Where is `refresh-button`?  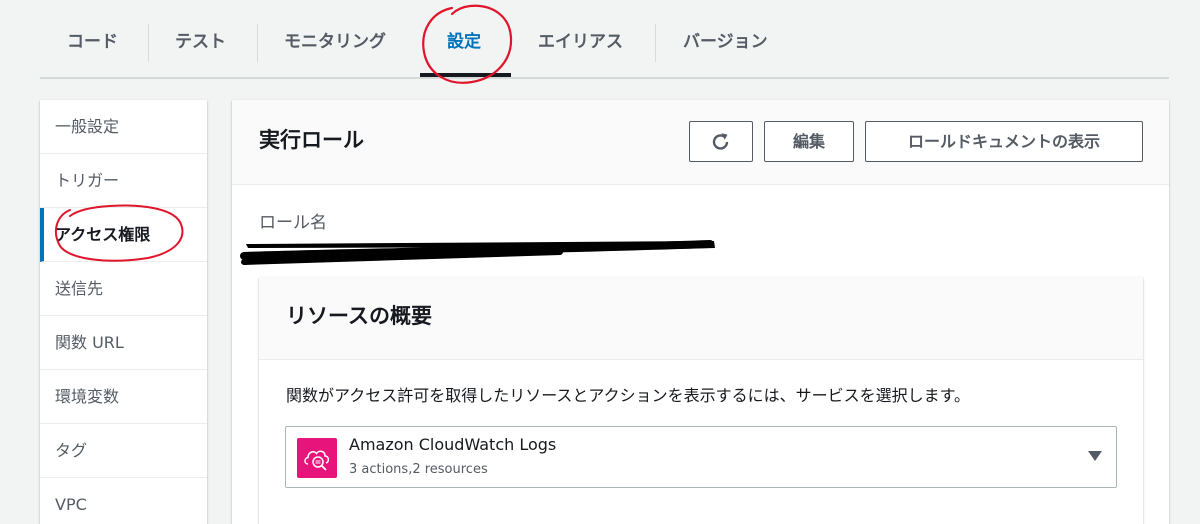
refresh-button is located at coordinates (721, 141).